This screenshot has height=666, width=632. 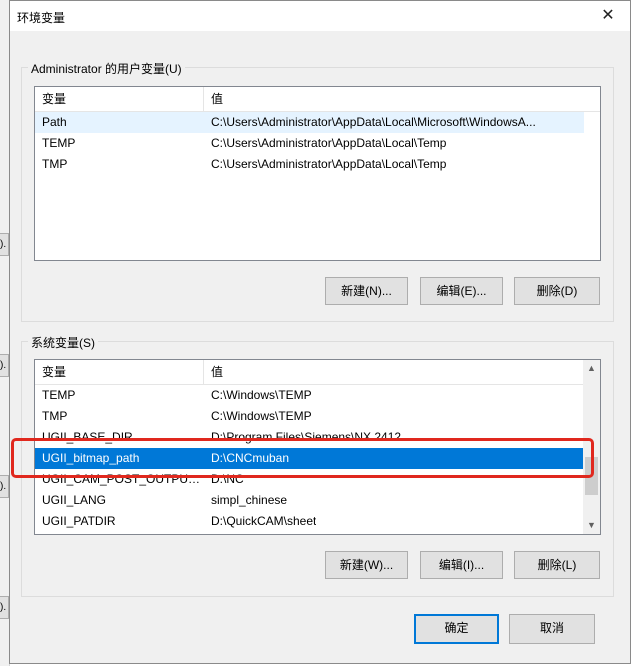 I want to click on system-variables-label: 系统变量(S), so click(x=63, y=342).